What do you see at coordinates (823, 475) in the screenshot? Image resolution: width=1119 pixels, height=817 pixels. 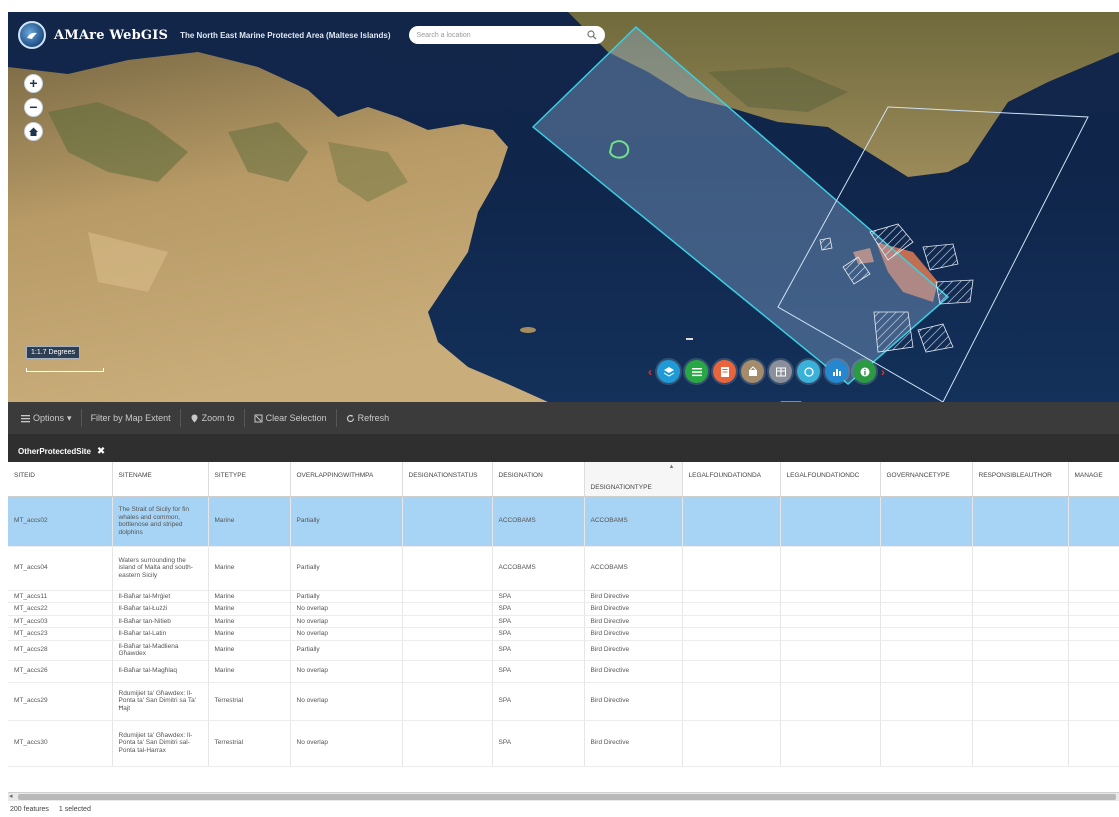 I see `column-header-label: LEGALFOUNDATIONDC` at bounding box center [823, 475].